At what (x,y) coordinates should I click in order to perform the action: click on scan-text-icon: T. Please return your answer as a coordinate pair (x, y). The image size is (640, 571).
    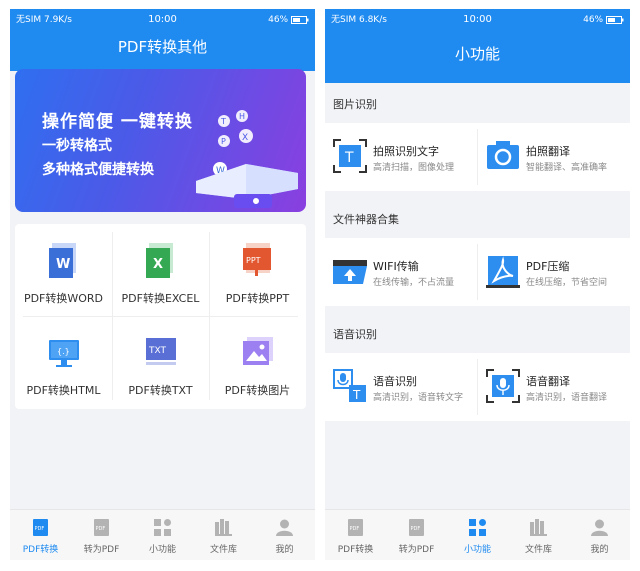
    Looking at the image, I should click on (350, 156).